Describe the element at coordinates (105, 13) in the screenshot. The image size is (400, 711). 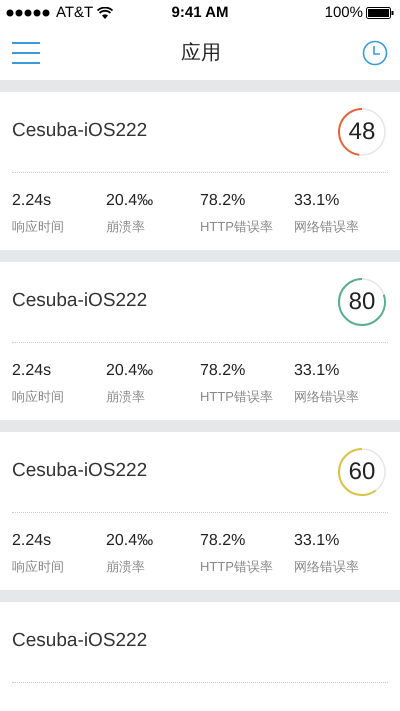
I see `wifi-icon` at that location.